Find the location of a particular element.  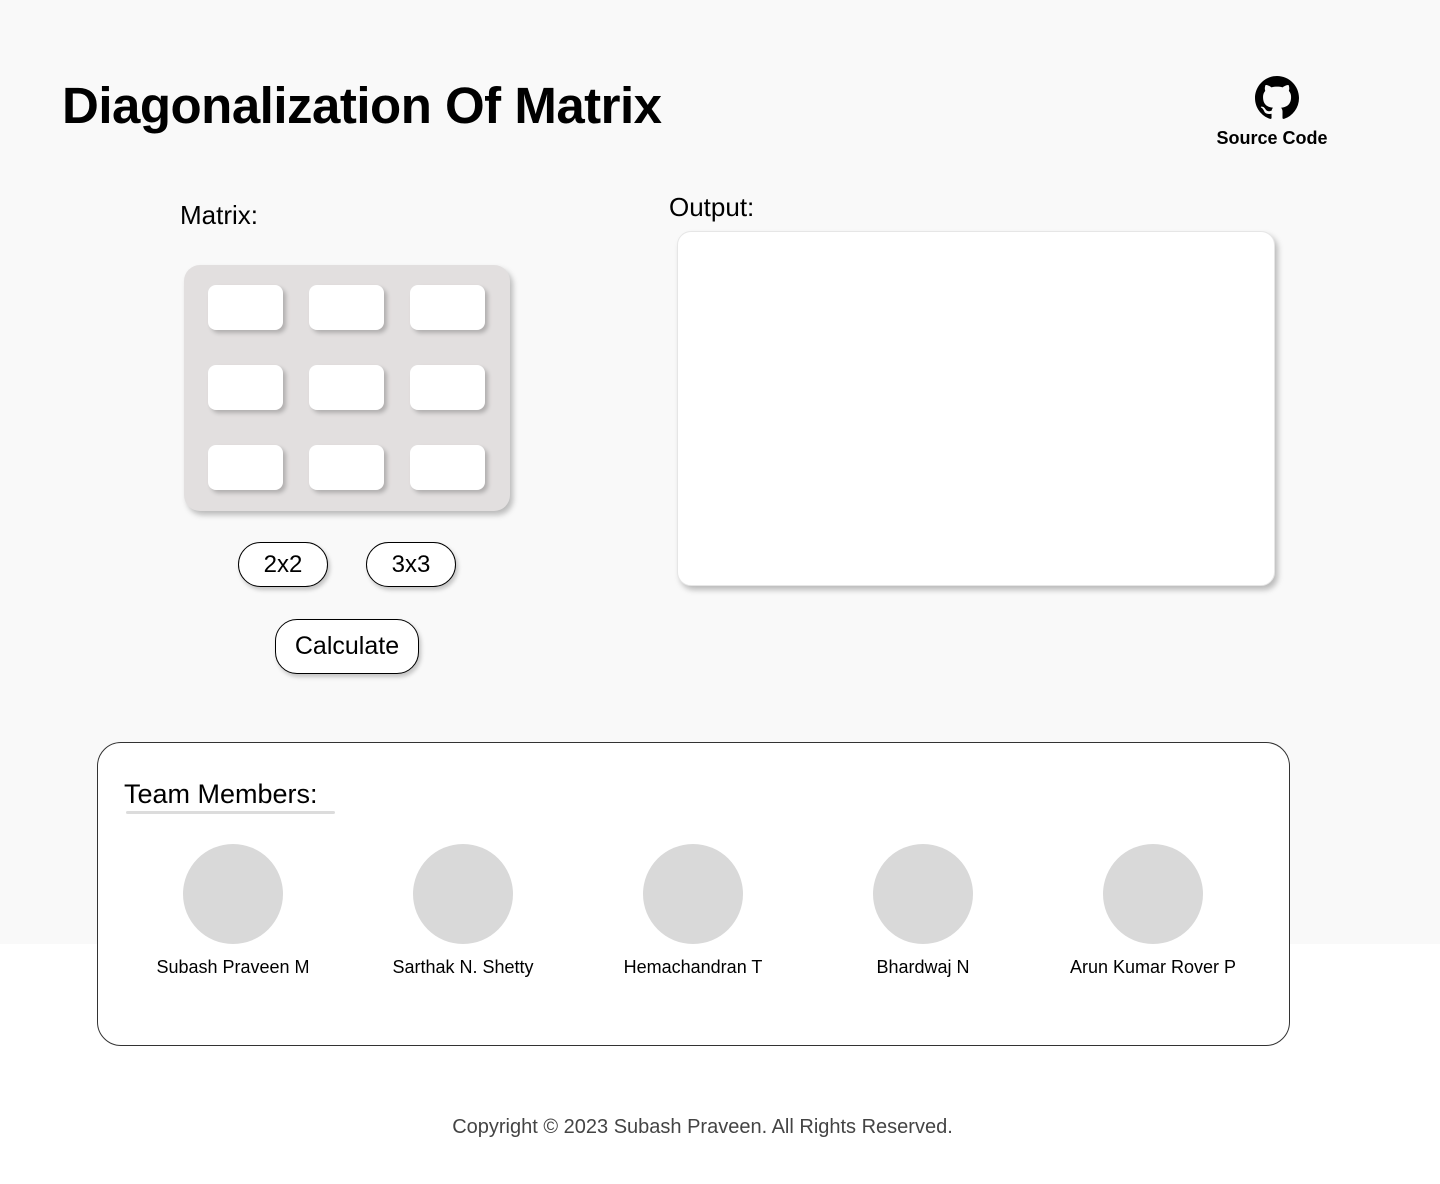

github-icon is located at coordinates (1277, 97).